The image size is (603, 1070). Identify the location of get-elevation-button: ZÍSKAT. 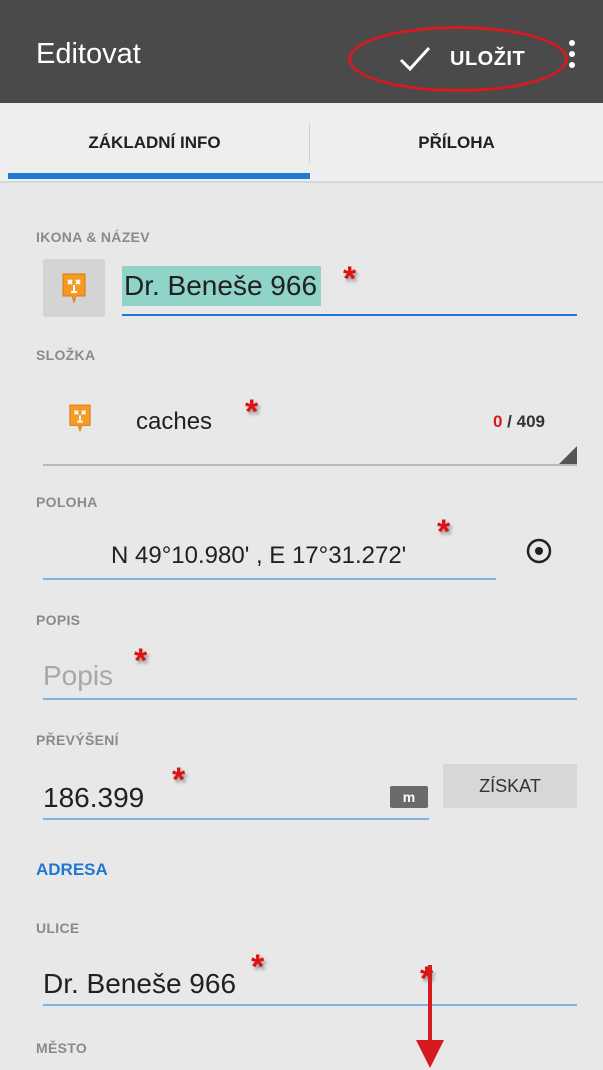
(510, 786).